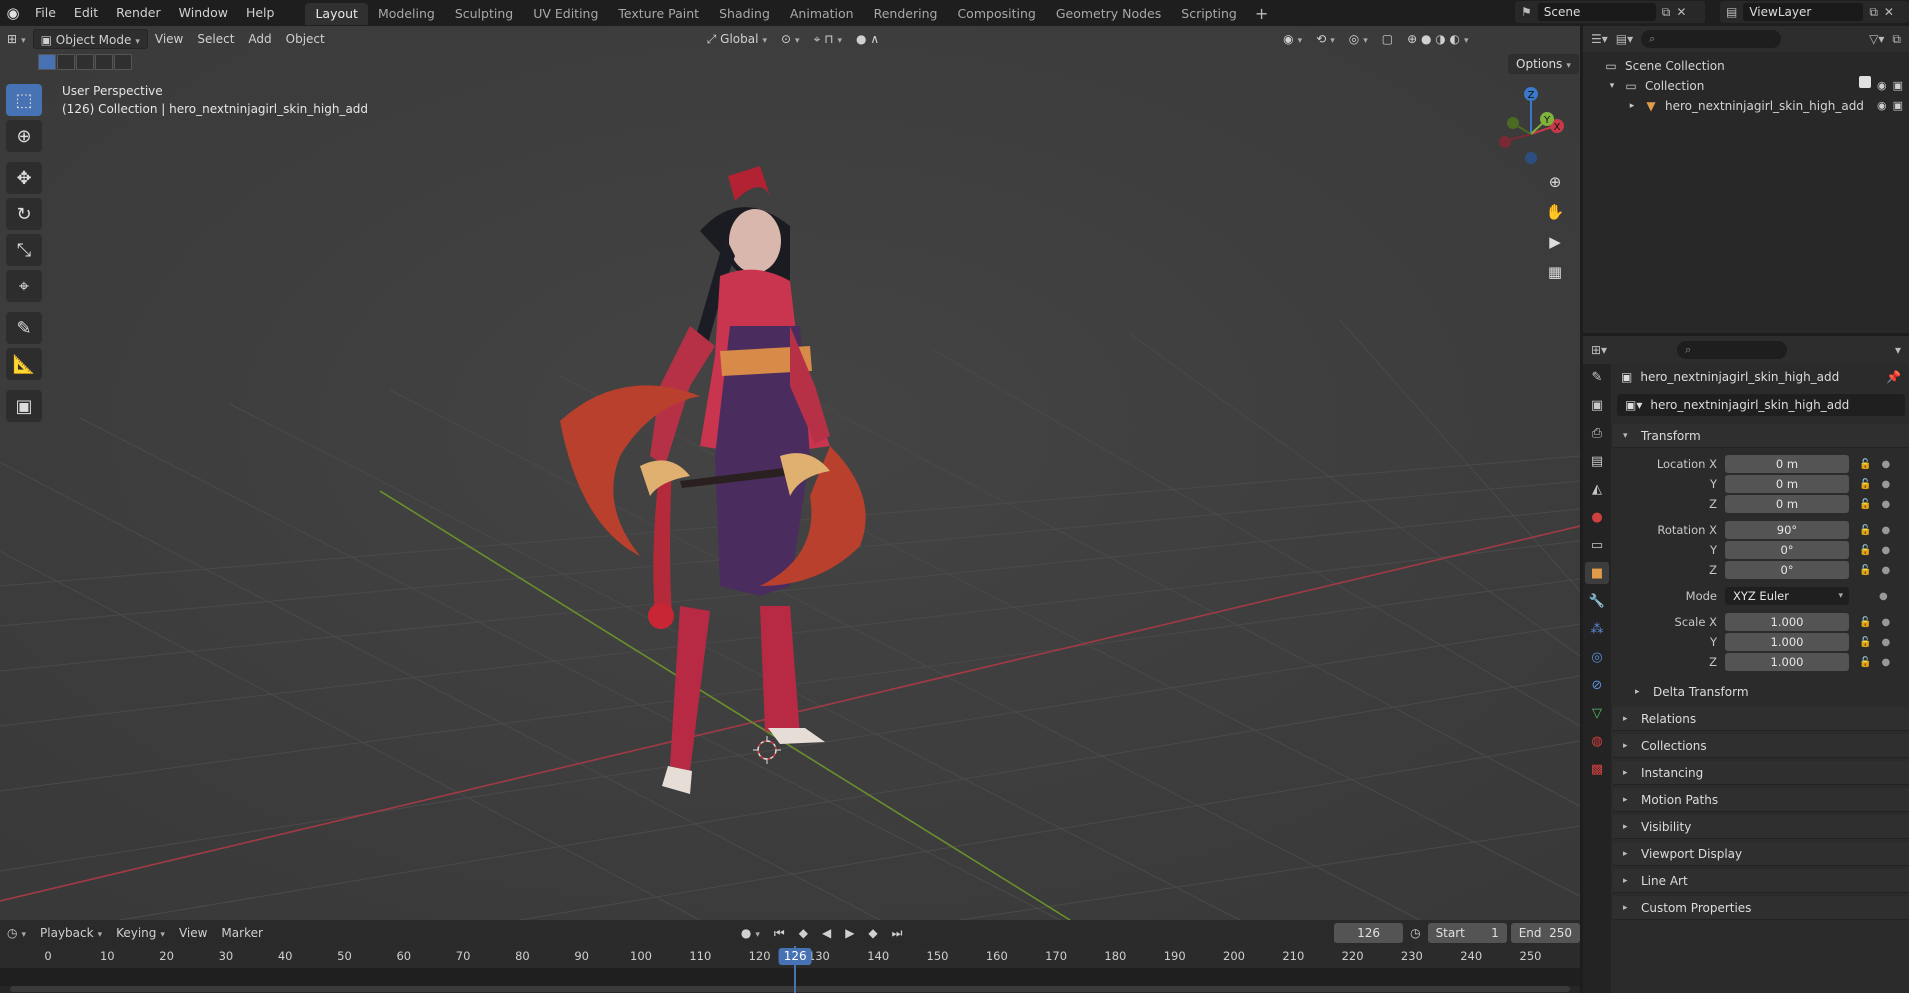 The width and height of the screenshot is (1909, 993). I want to click on jump-start-icon: ⏮, so click(779, 933).